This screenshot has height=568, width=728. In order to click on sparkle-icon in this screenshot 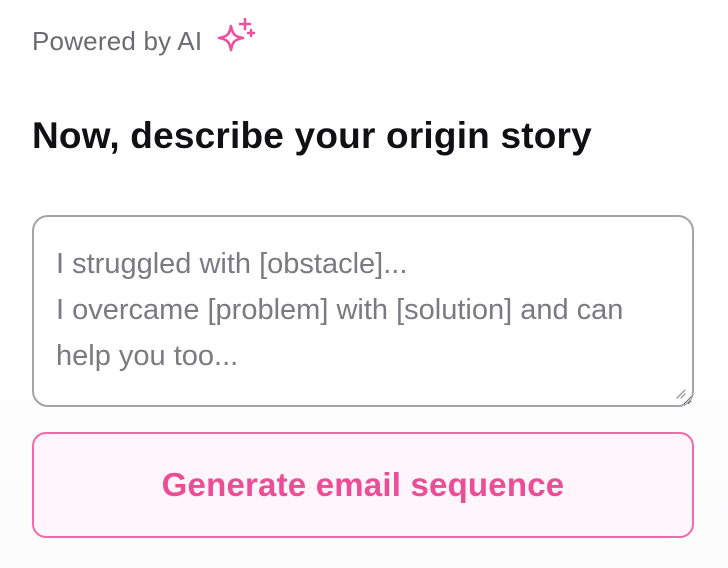, I will do `click(236, 34)`.